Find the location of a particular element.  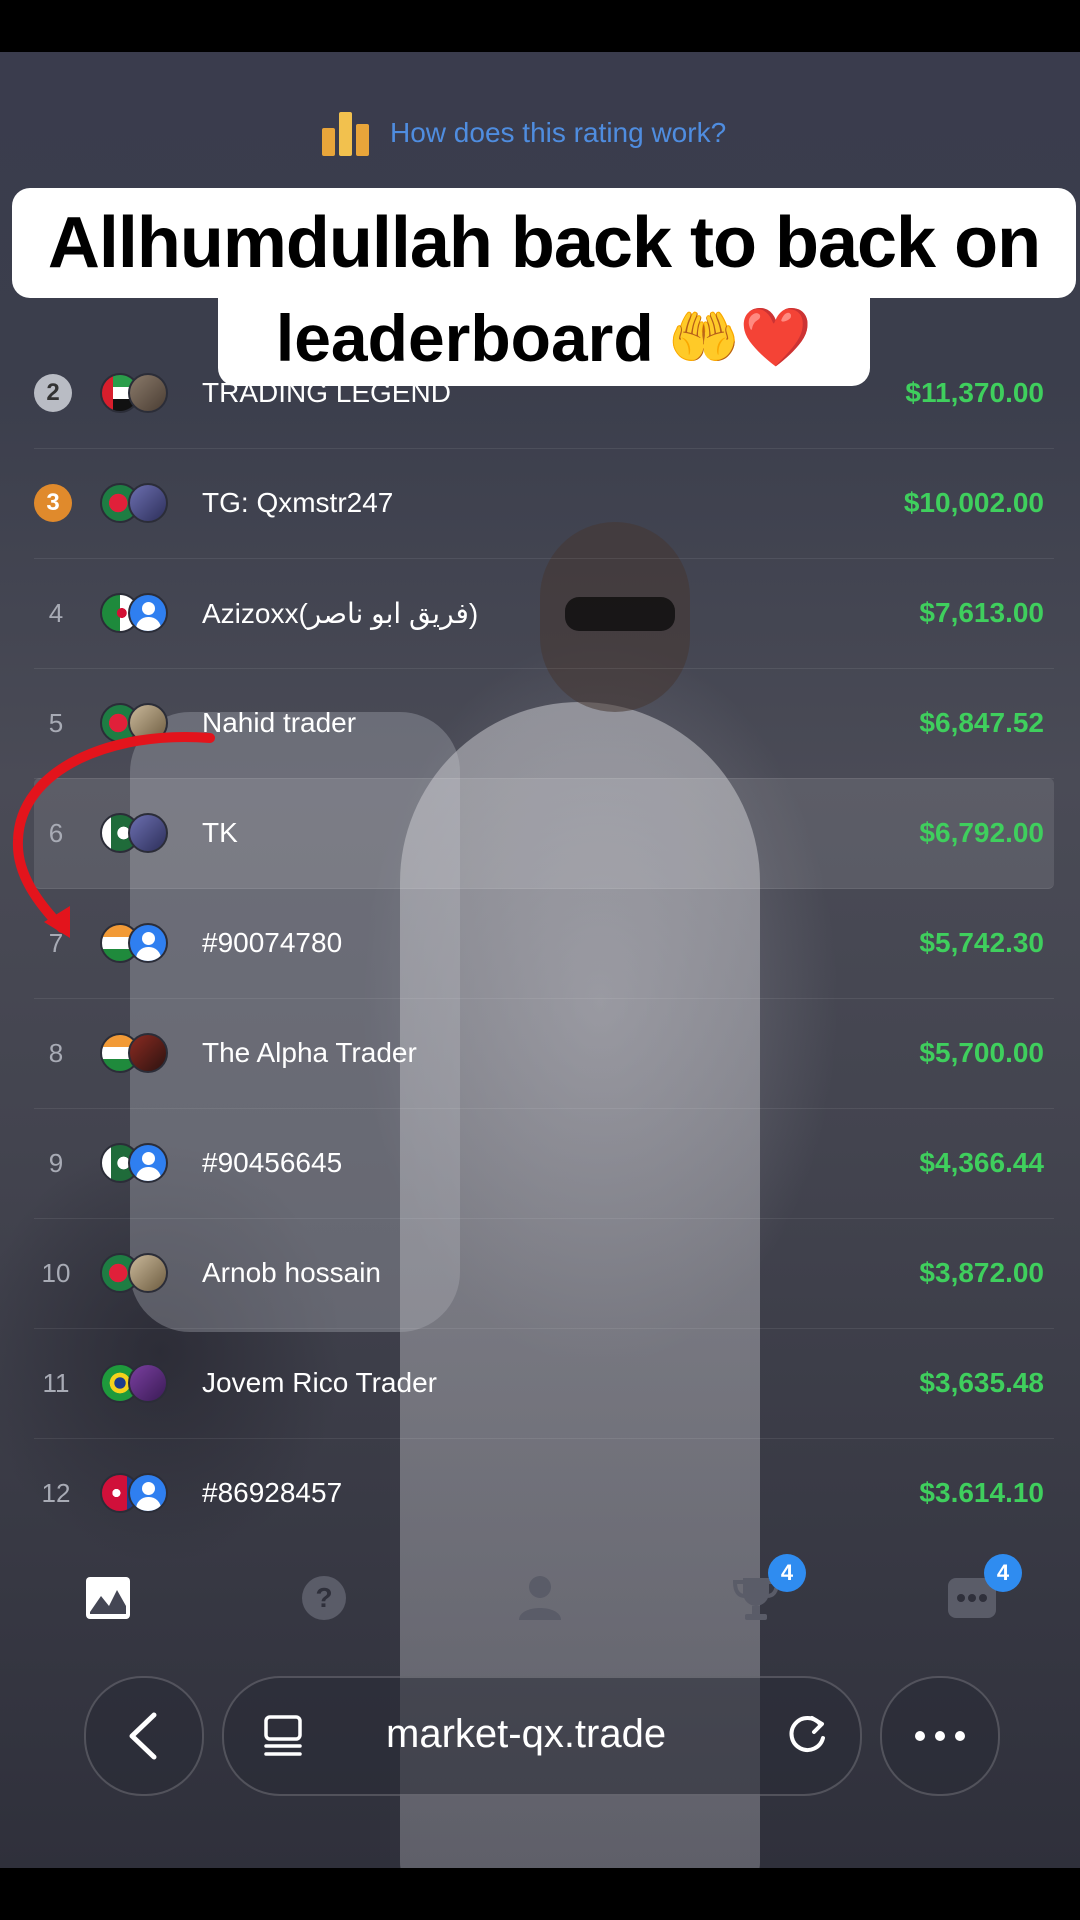

trader-name: Jovem Rico Trader is located at coordinates (319, 1382).